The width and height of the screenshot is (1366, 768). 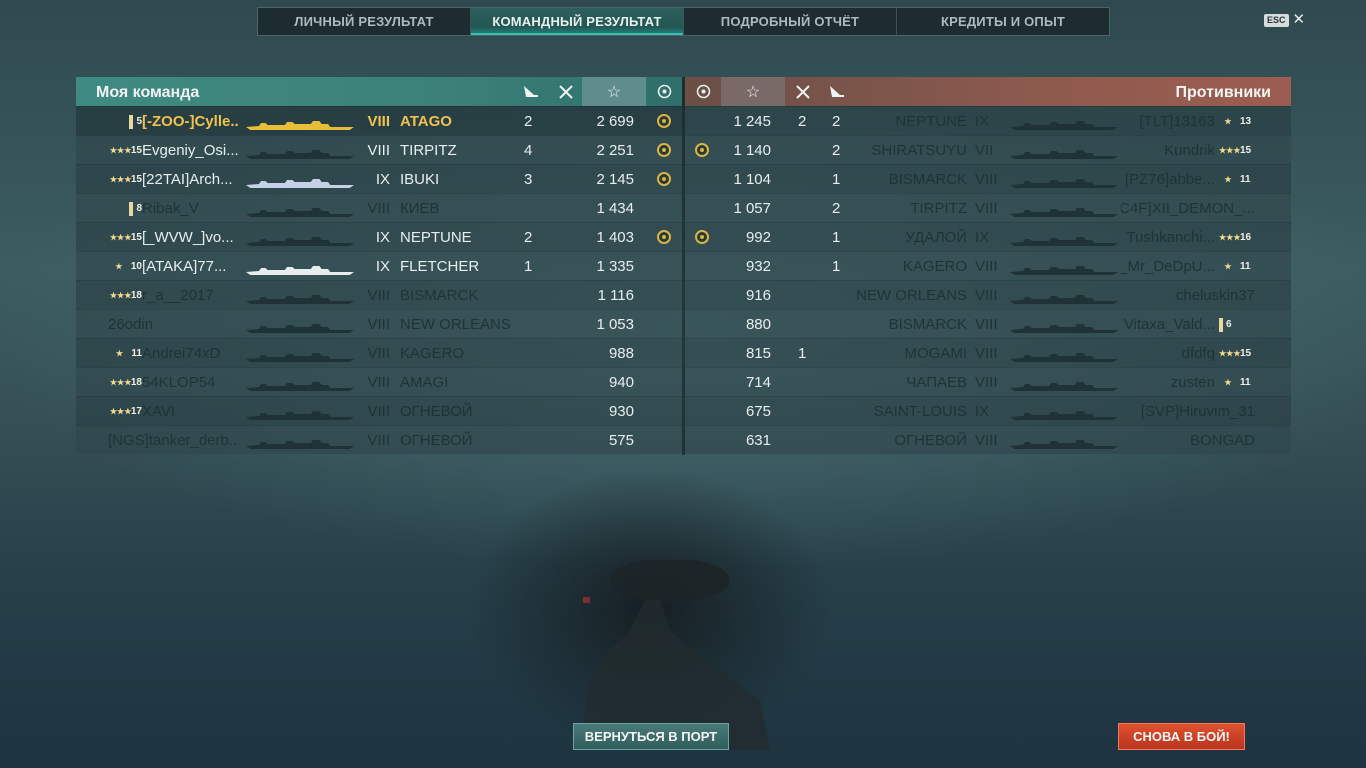 What do you see at coordinates (379, 294) in the screenshot?
I see `my-team-row: ★★★ 18 r_a__2017 VIII BISMARCK 1 116` at bounding box center [379, 294].